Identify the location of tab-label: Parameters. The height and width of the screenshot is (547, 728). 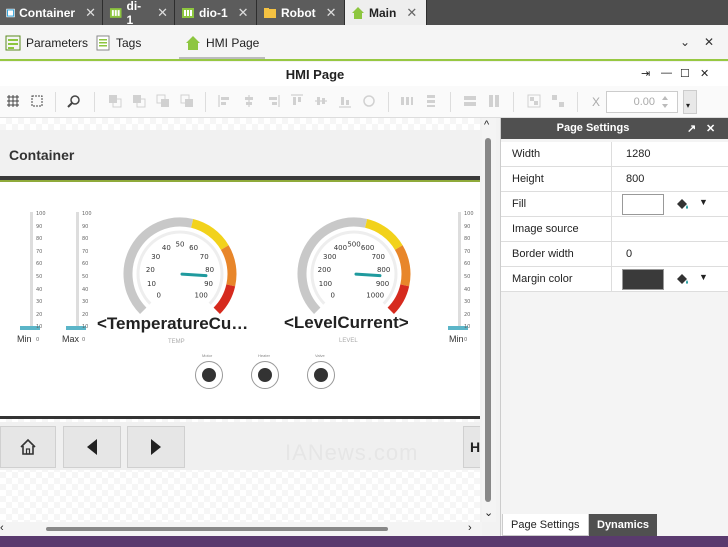
(57, 43).